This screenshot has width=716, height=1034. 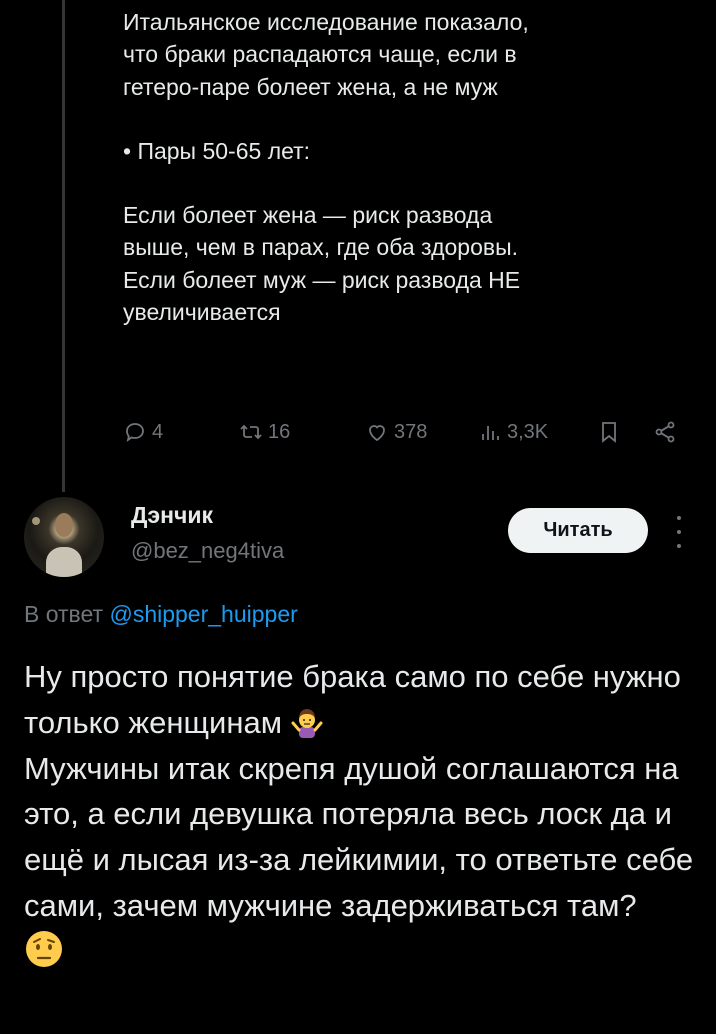 What do you see at coordinates (64, 614) in the screenshot?
I see `reply-prefix: В ответ` at bounding box center [64, 614].